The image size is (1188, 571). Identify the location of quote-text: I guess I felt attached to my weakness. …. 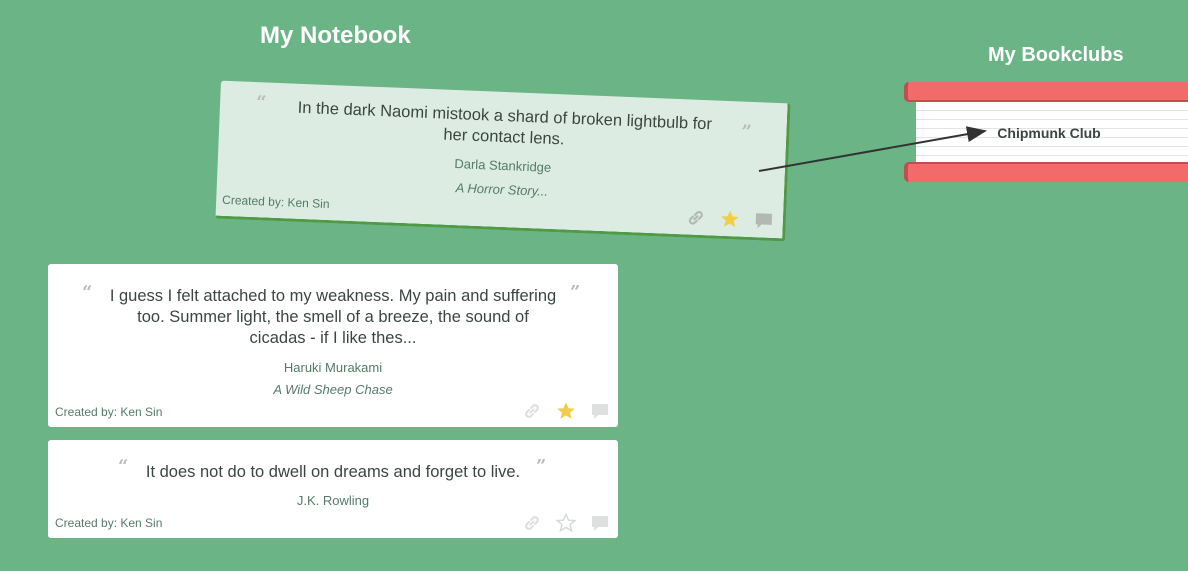
(333, 317).